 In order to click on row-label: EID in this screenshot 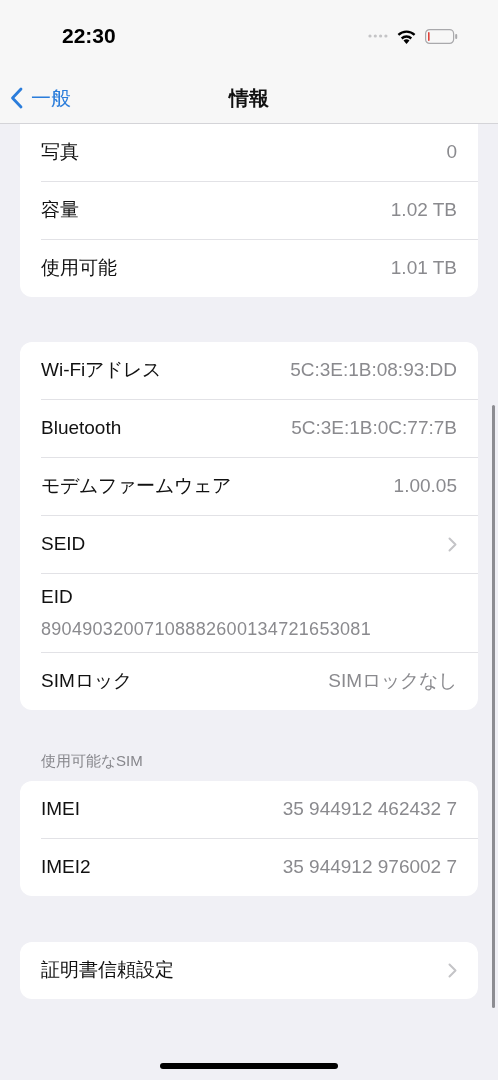, I will do `click(57, 597)`.